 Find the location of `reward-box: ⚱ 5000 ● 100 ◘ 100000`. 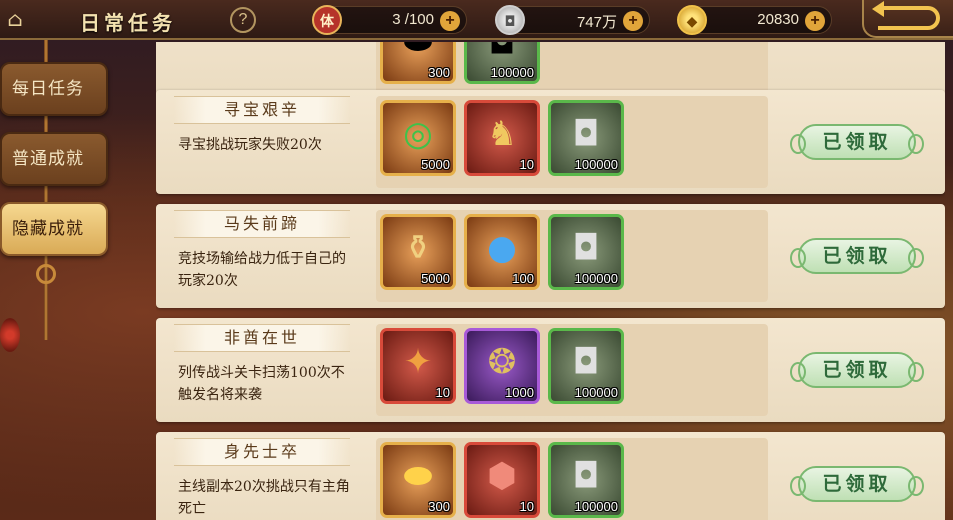

reward-box: ⚱ 5000 ● 100 ◘ 100000 is located at coordinates (572, 256).